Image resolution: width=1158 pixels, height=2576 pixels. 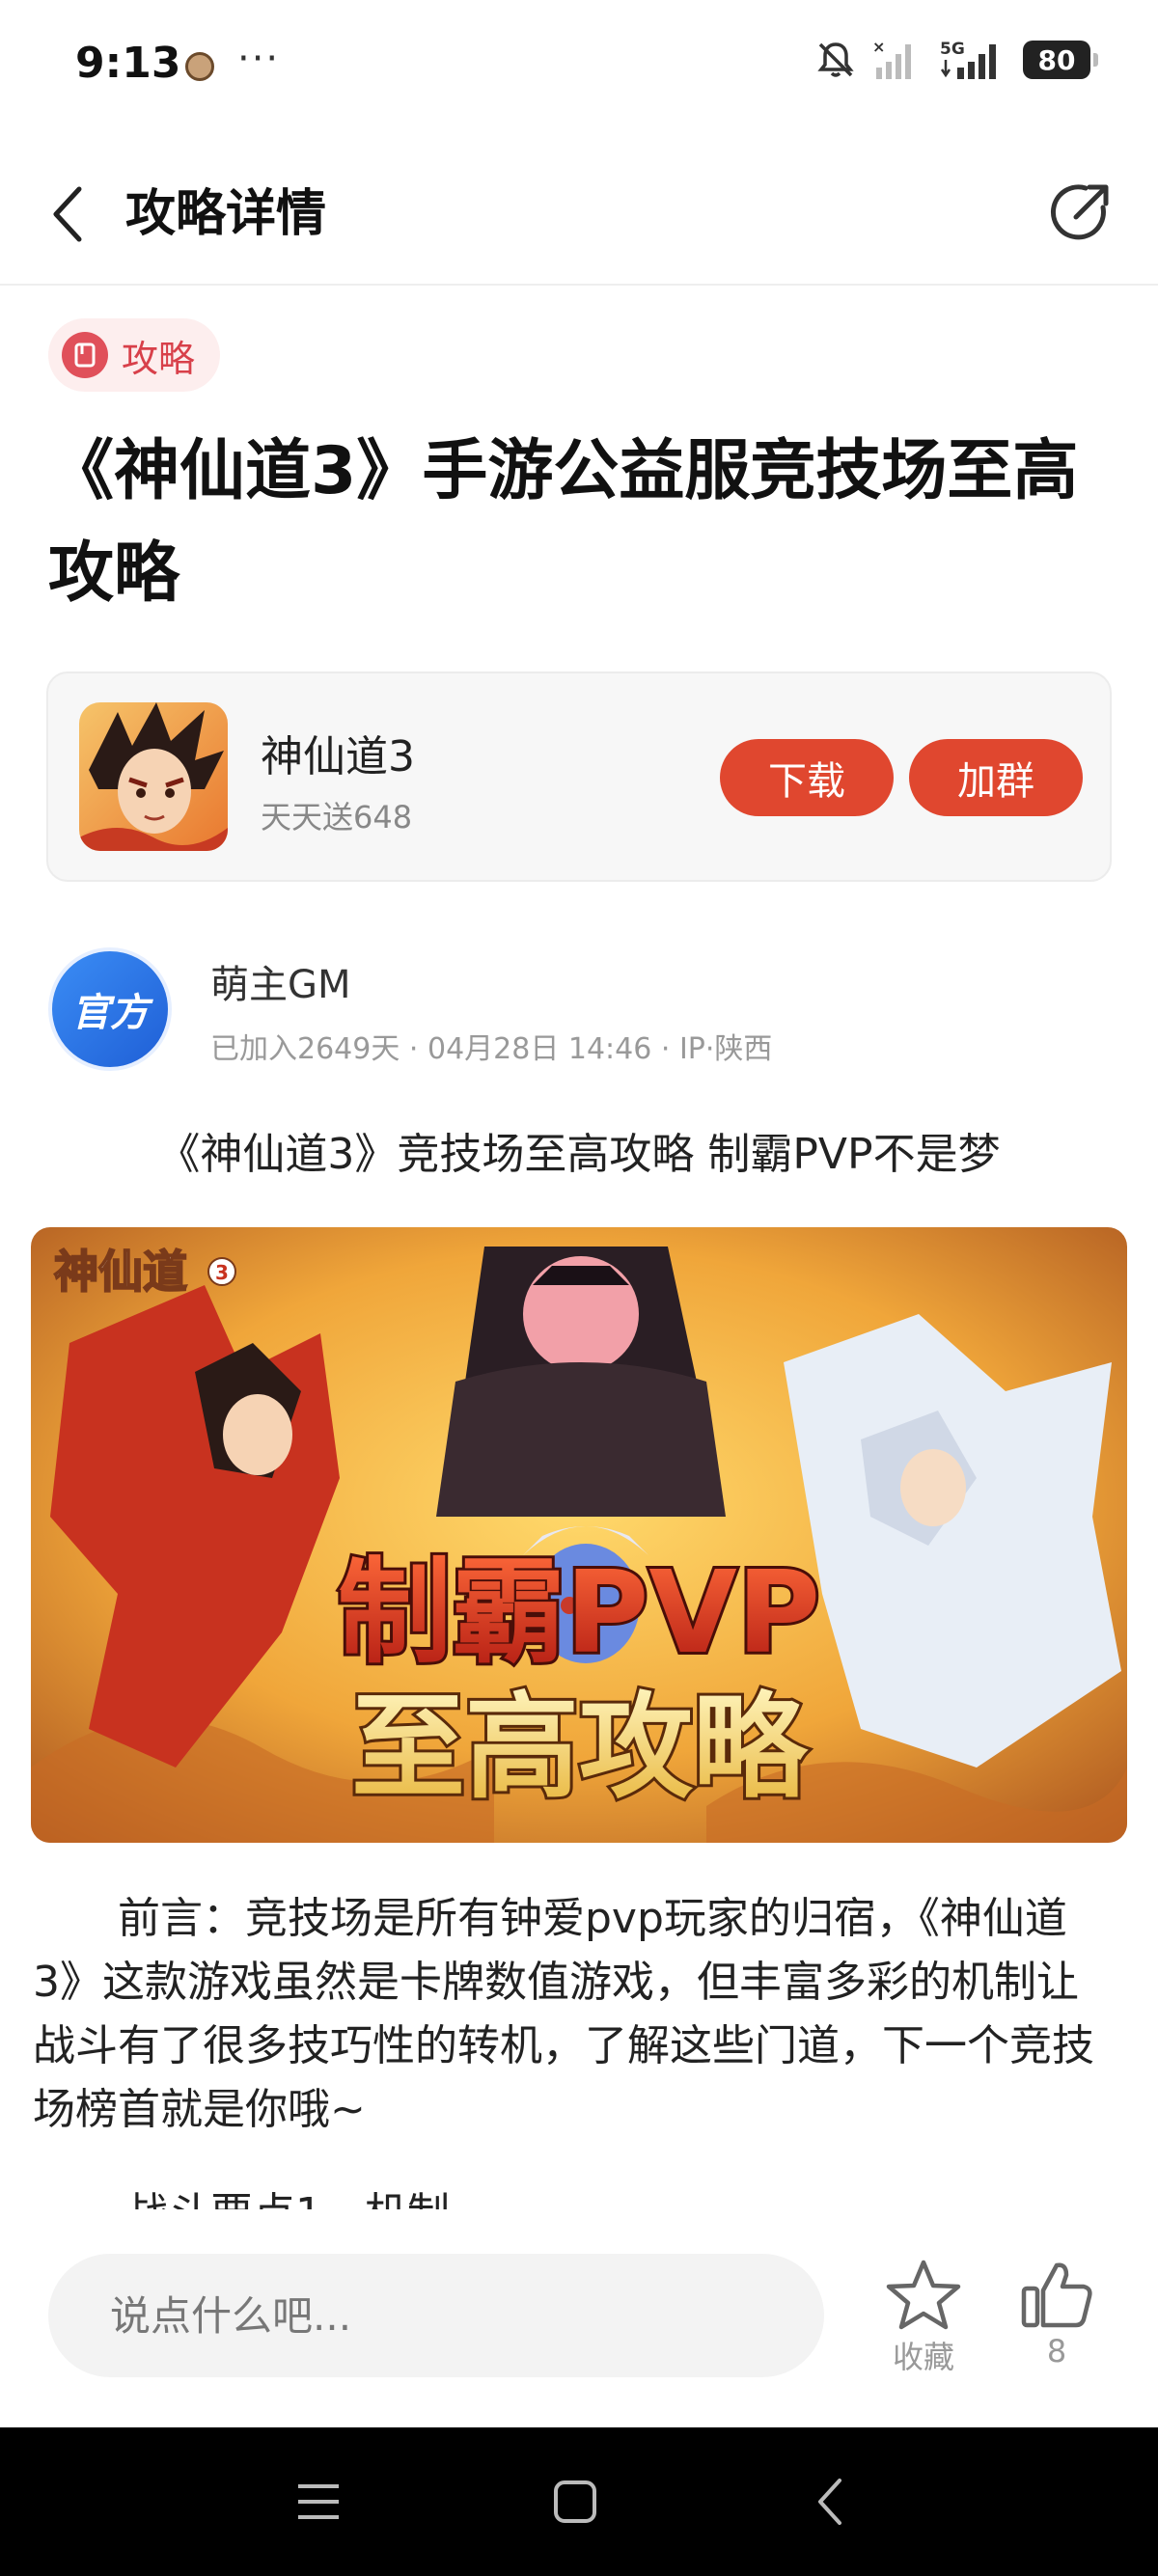 I want to click on article-title: 《神仙道3》手游公益服竞技场至高攻略, so click(x=563, y=522).